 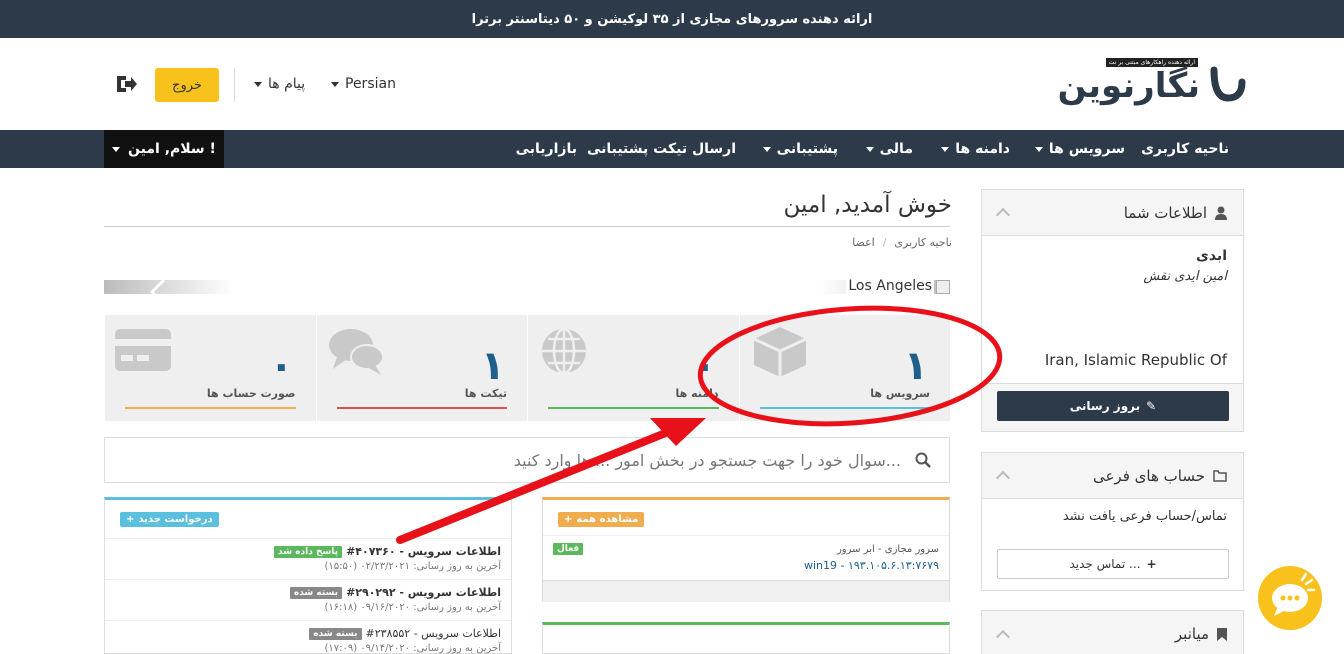 I want to click on nav-item-label: ارسال تیکت پشتیبانی, so click(x=661, y=149).